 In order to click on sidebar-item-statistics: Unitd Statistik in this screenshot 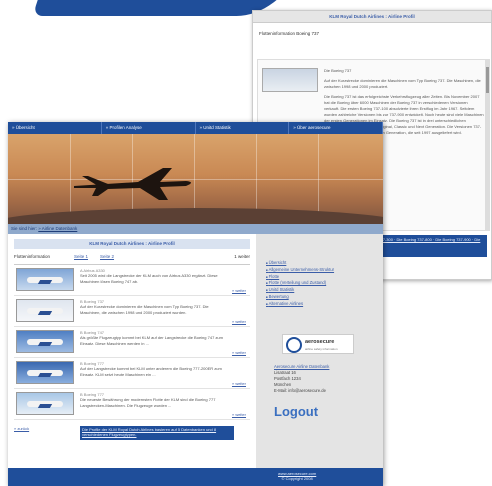, I will do `click(324, 290)`.